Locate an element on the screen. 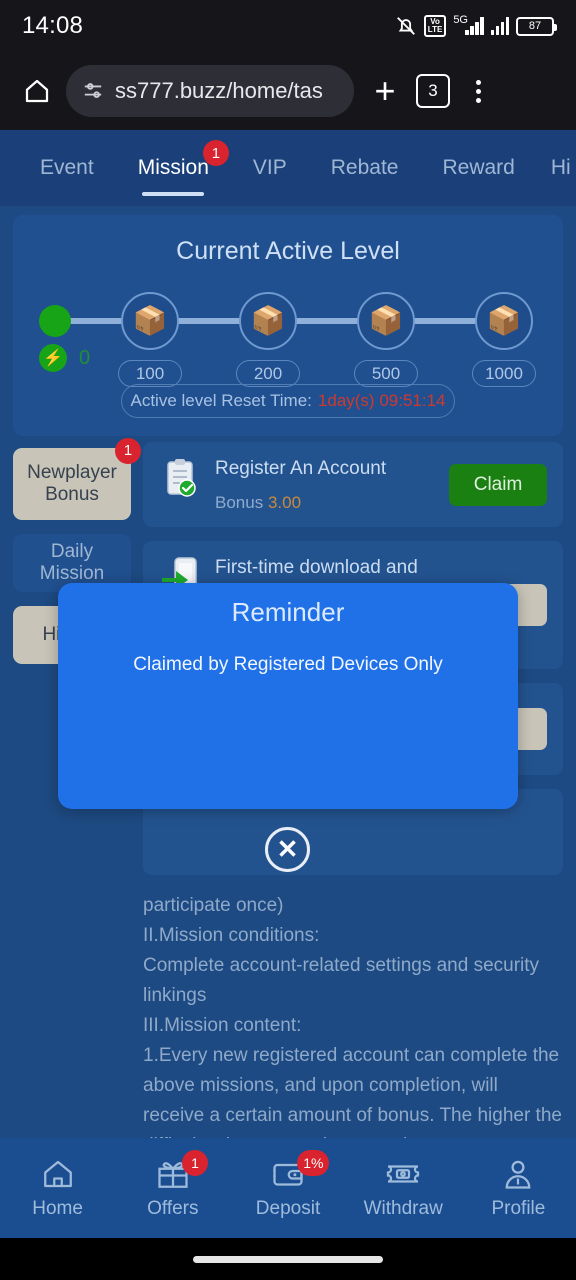 This screenshot has height=1280, width=576. tab-mission: Mission 1 is located at coordinates (173, 168).